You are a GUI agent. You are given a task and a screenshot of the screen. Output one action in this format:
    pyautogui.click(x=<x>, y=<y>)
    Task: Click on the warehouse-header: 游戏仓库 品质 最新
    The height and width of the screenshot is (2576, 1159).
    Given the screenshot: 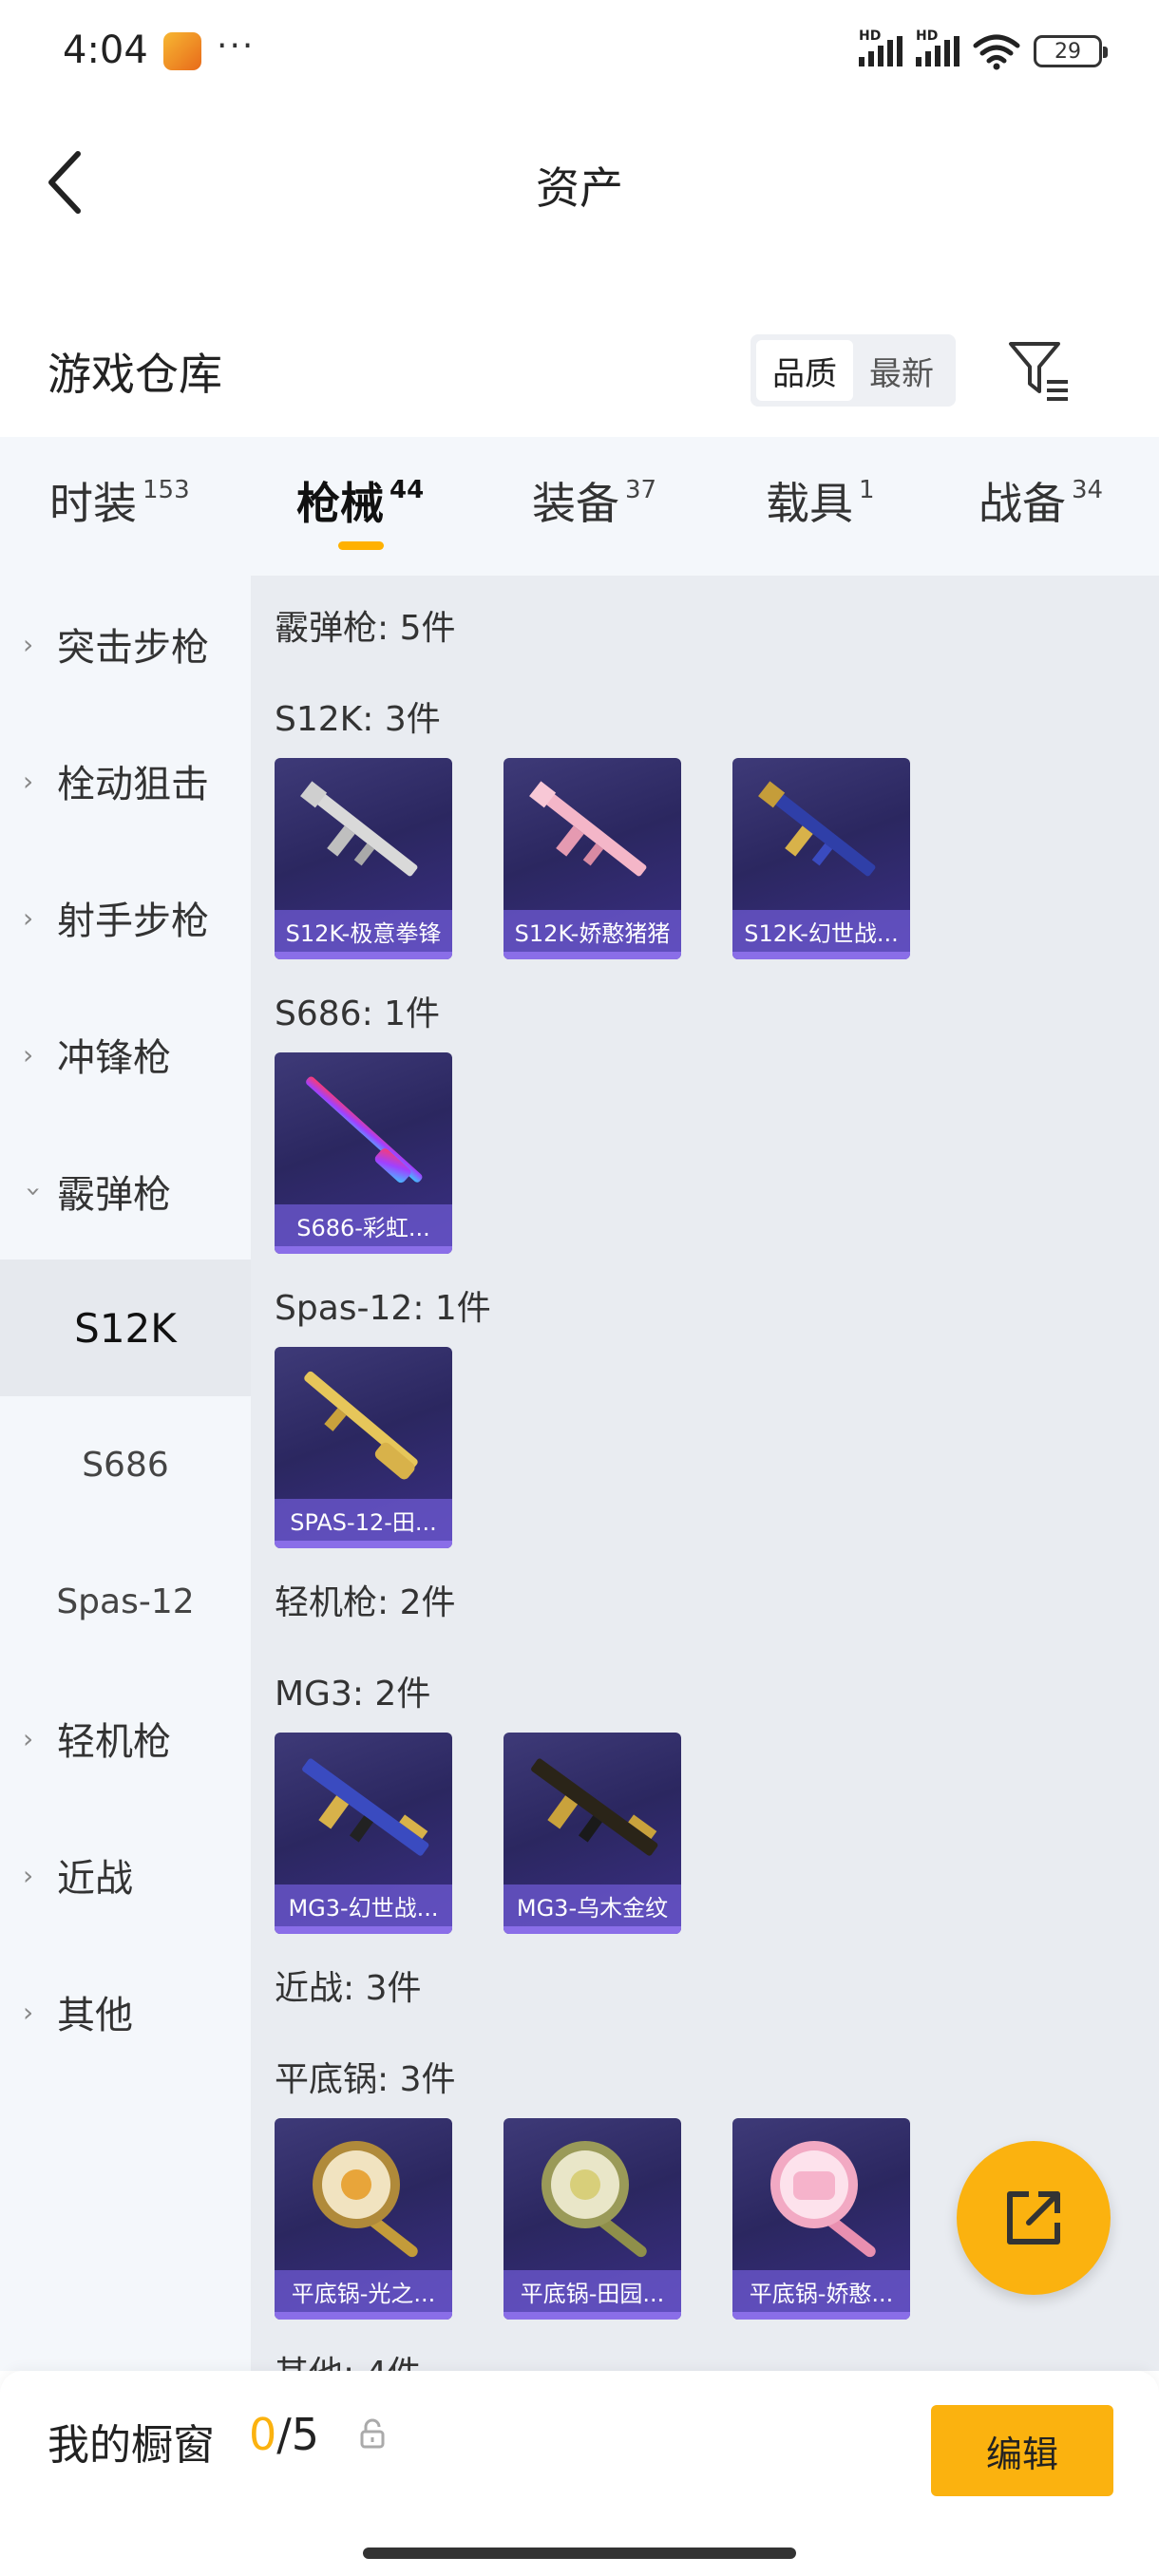 What is the action you would take?
    pyautogui.click(x=579, y=370)
    